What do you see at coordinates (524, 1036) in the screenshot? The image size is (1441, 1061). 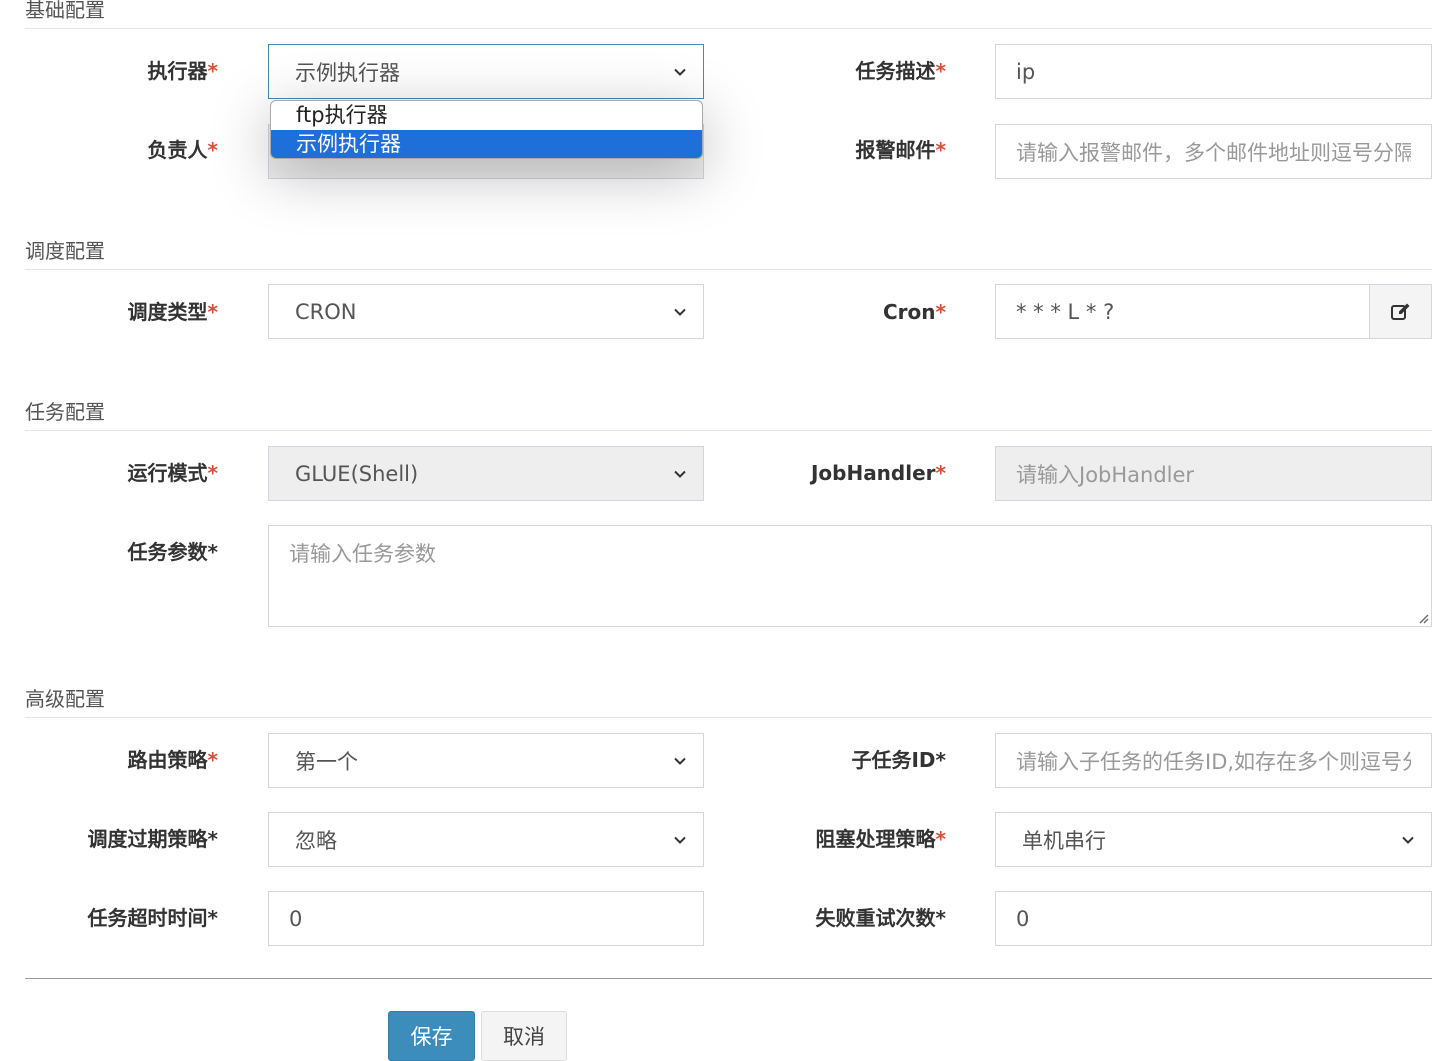 I see `cancel-button: 取消` at bounding box center [524, 1036].